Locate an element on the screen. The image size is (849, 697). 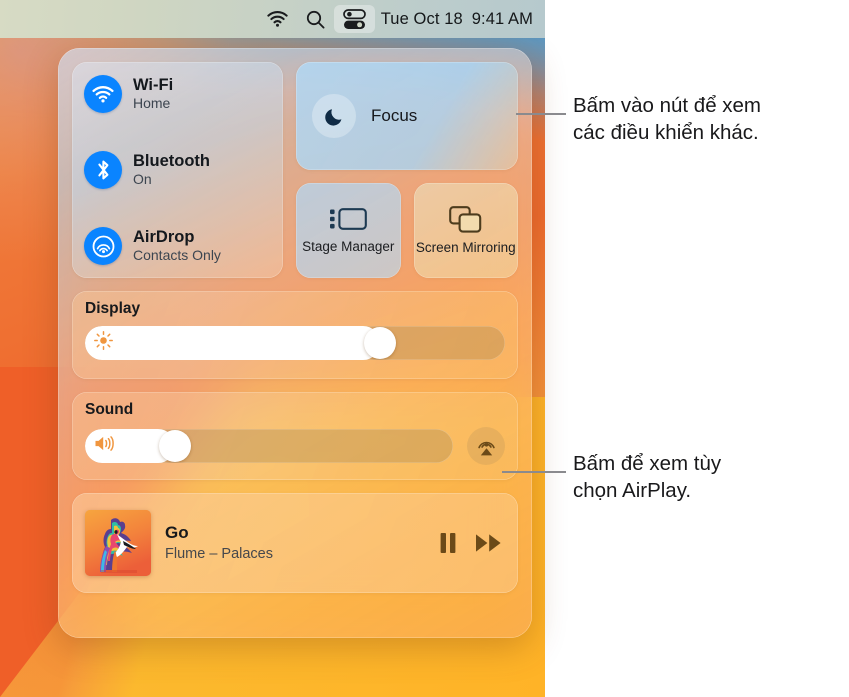
album-art is located at coordinates (118, 543).